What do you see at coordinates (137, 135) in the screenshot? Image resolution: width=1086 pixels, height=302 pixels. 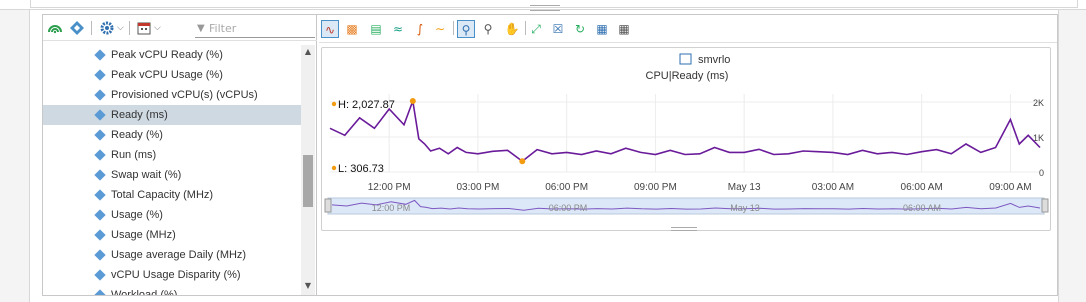 I see `tree-item-label: Ready (%)` at bounding box center [137, 135].